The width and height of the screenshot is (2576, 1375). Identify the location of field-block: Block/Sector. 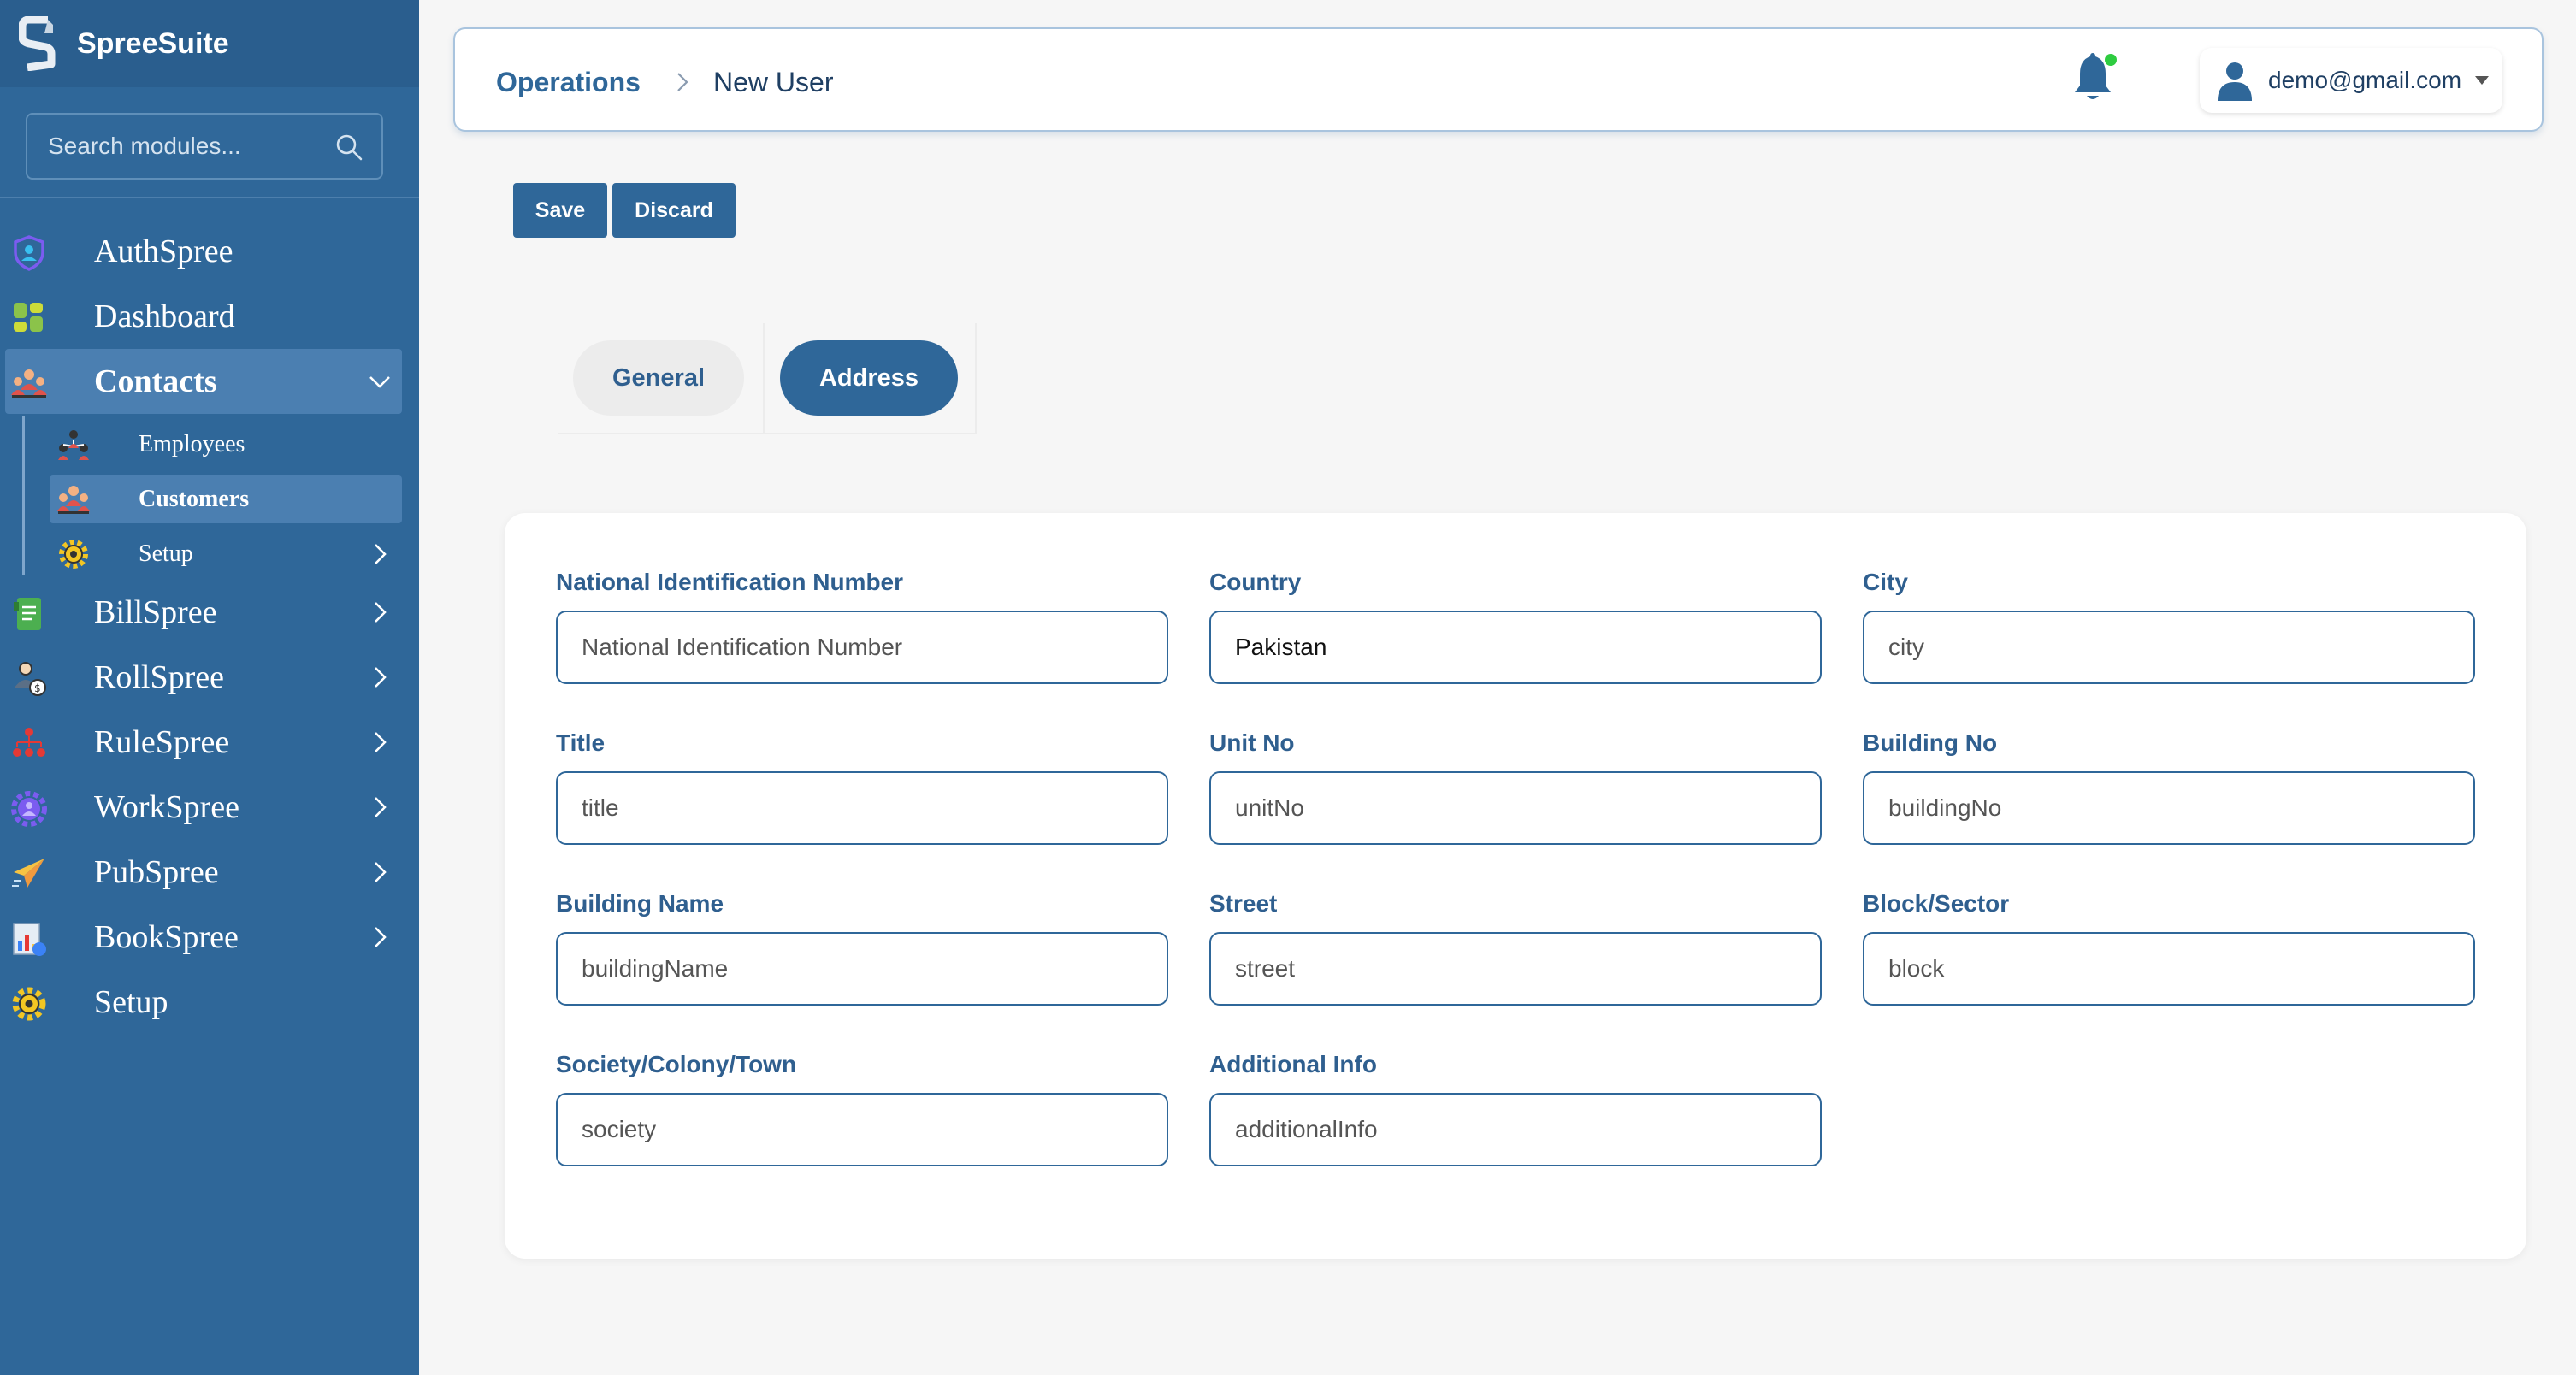
(2169, 948).